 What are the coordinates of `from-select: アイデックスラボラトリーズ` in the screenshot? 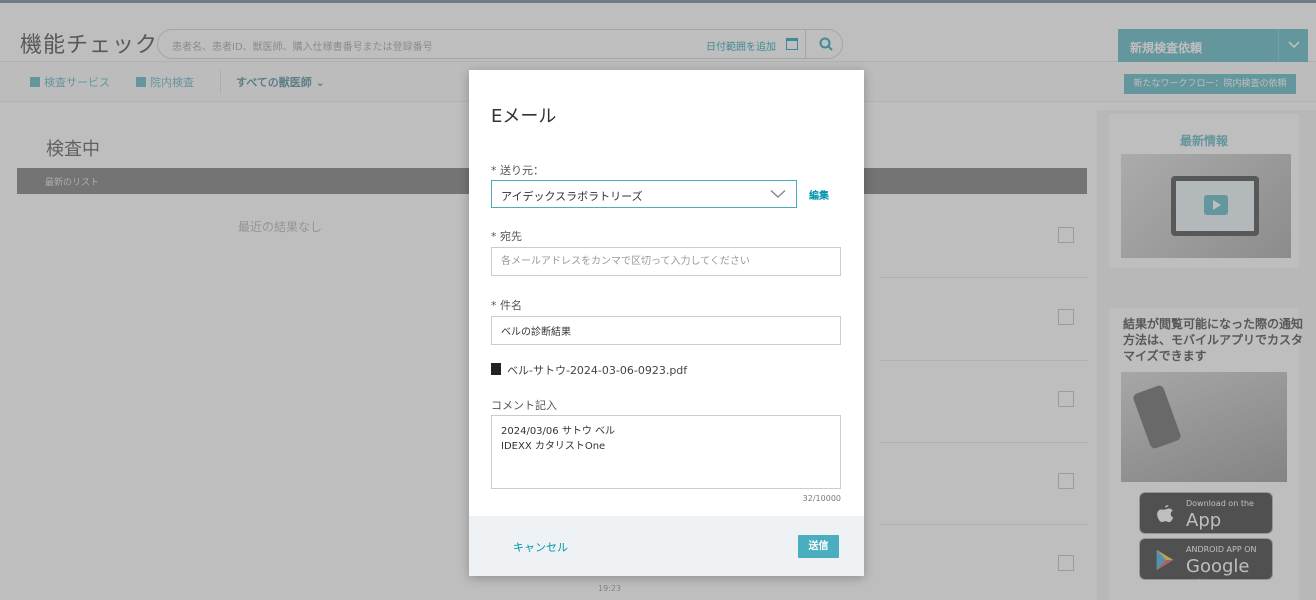 It's located at (644, 194).